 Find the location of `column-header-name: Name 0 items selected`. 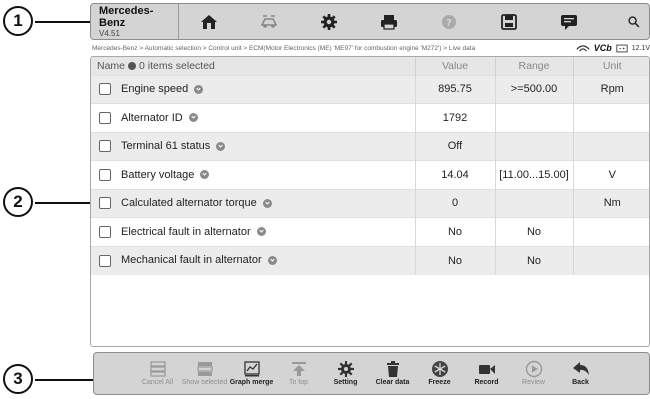

column-header-name: Name 0 items selected is located at coordinates (156, 65).